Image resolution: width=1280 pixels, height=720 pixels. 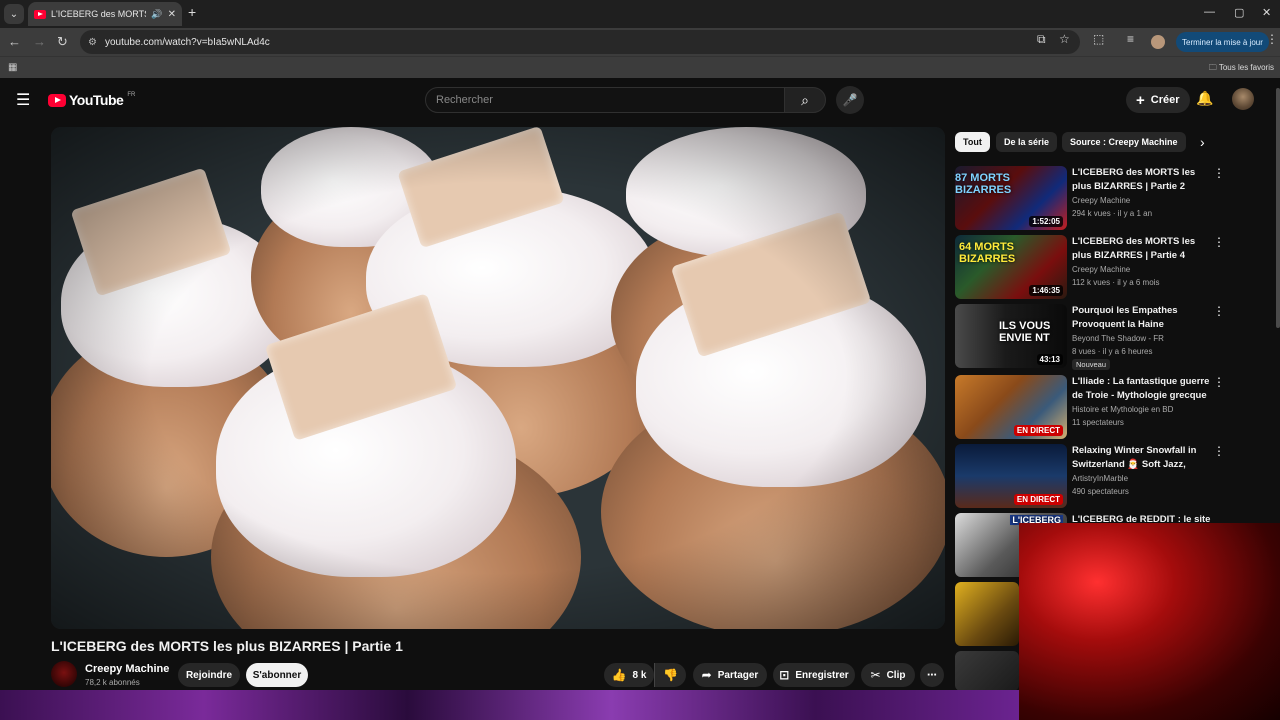 What do you see at coordinates (1025, 332) in the screenshot?
I see `thumbnail-text: ILS VOUS ENVIE NT` at bounding box center [1025, 332].